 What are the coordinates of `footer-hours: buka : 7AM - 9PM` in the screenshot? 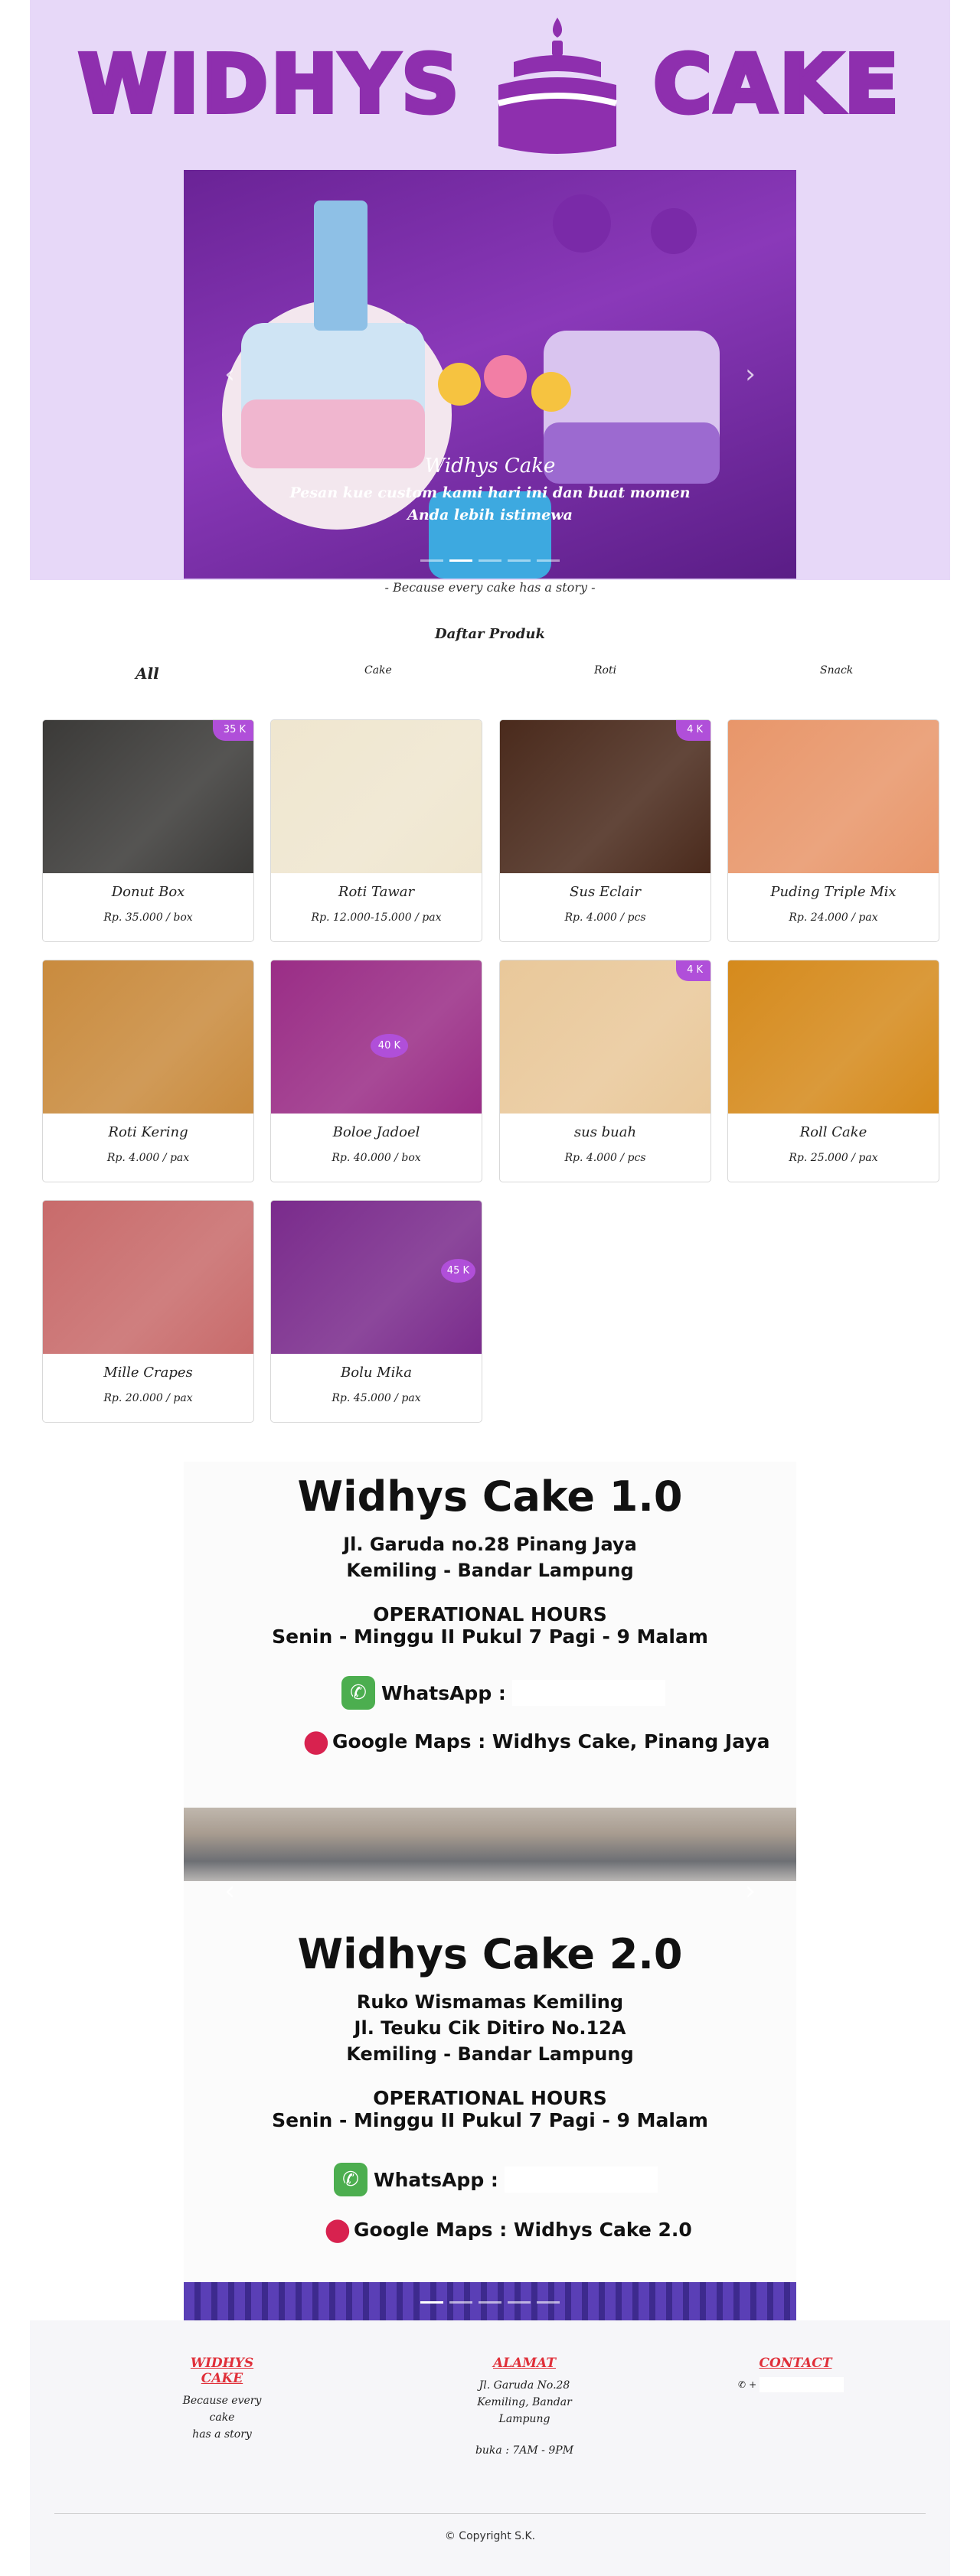 It's located at (524, 2450).